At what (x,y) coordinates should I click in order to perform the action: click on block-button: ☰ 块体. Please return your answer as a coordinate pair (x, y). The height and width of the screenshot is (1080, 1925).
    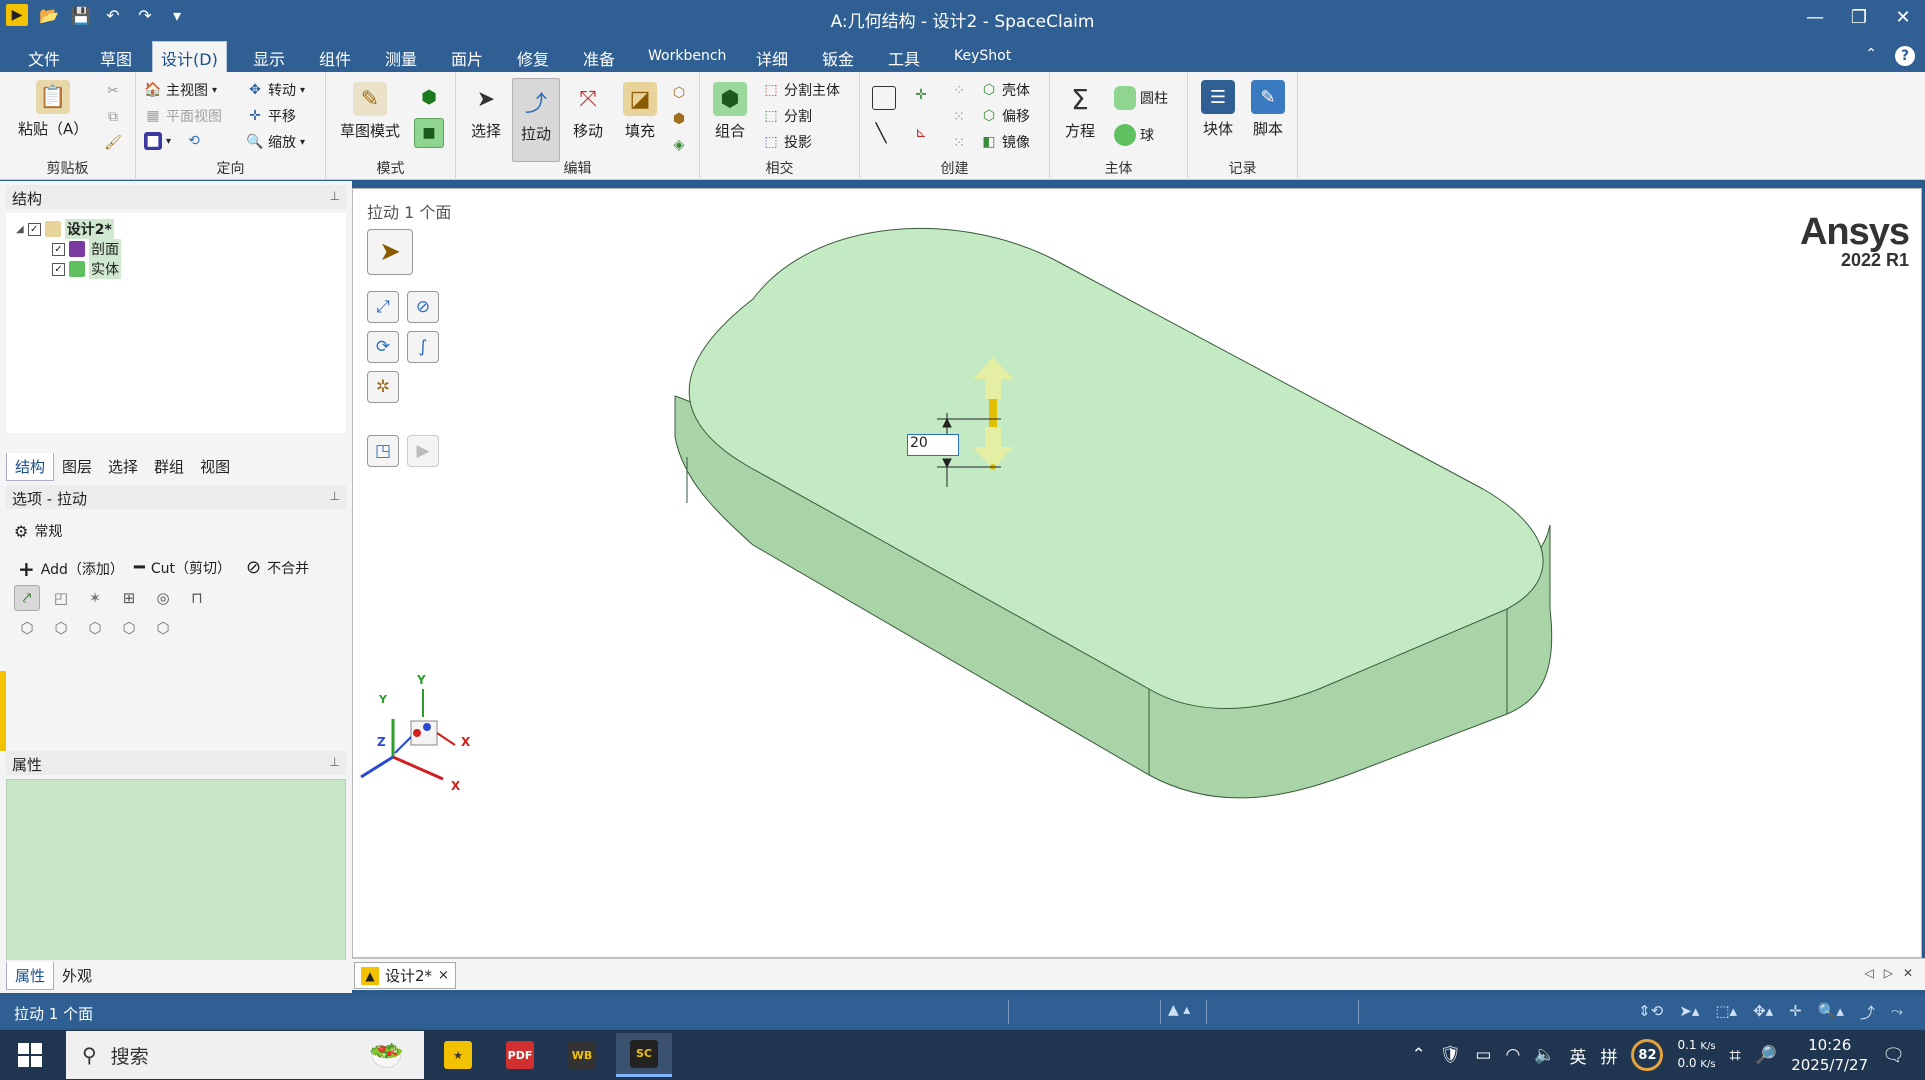
    Looking at the image, I should click on (1218, 109).